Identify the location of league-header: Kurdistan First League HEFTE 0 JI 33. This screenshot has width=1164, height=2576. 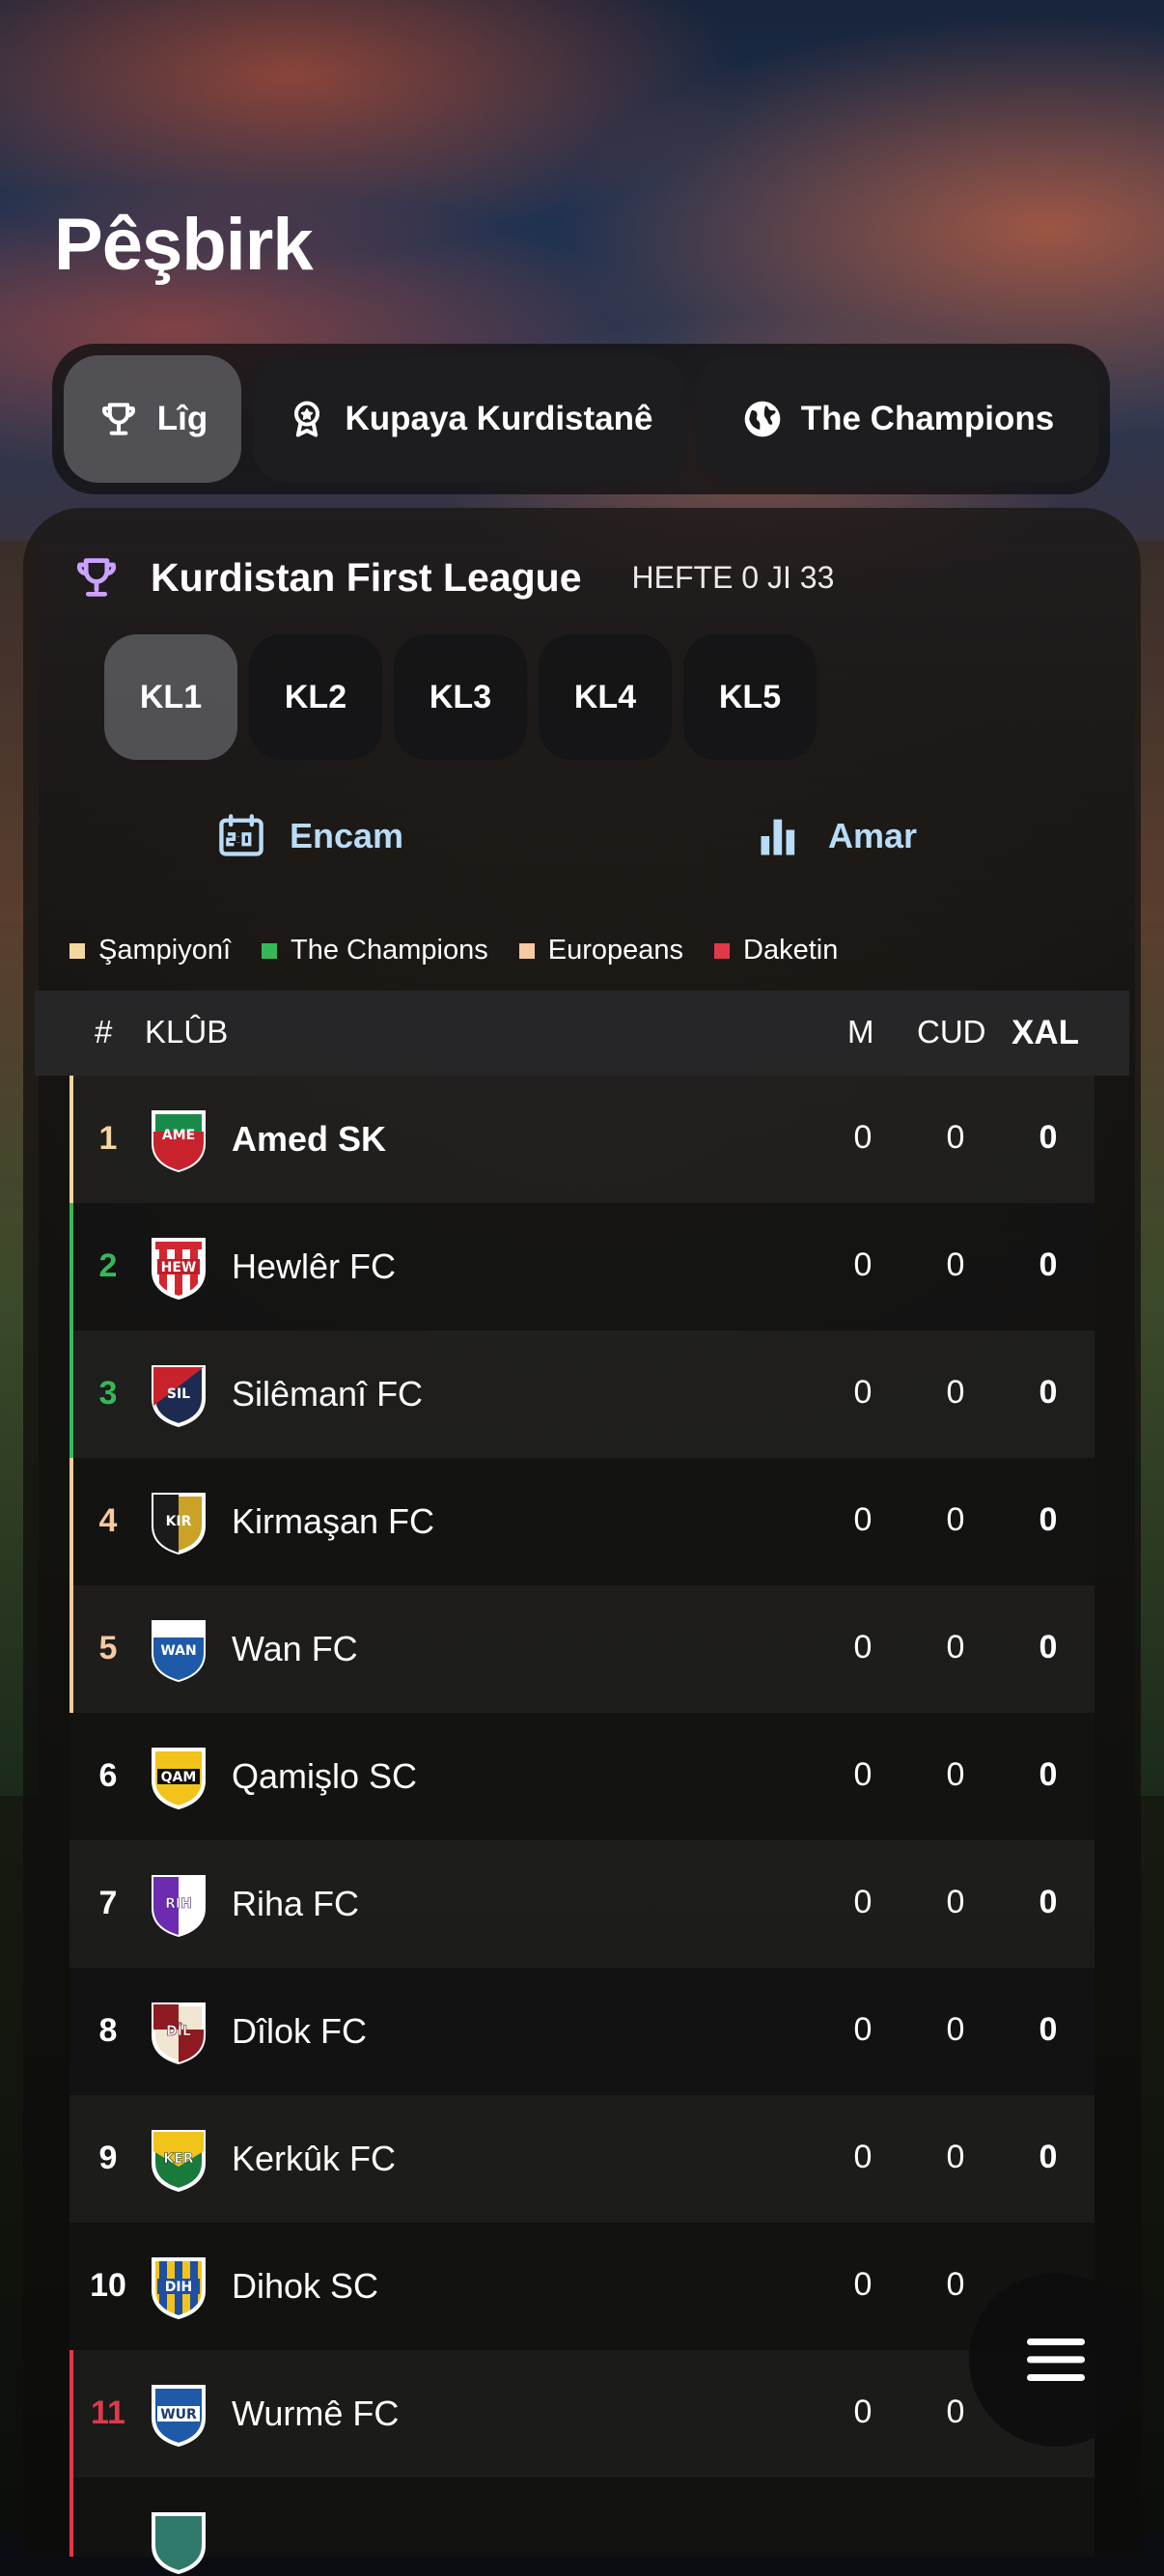
(453, 577).